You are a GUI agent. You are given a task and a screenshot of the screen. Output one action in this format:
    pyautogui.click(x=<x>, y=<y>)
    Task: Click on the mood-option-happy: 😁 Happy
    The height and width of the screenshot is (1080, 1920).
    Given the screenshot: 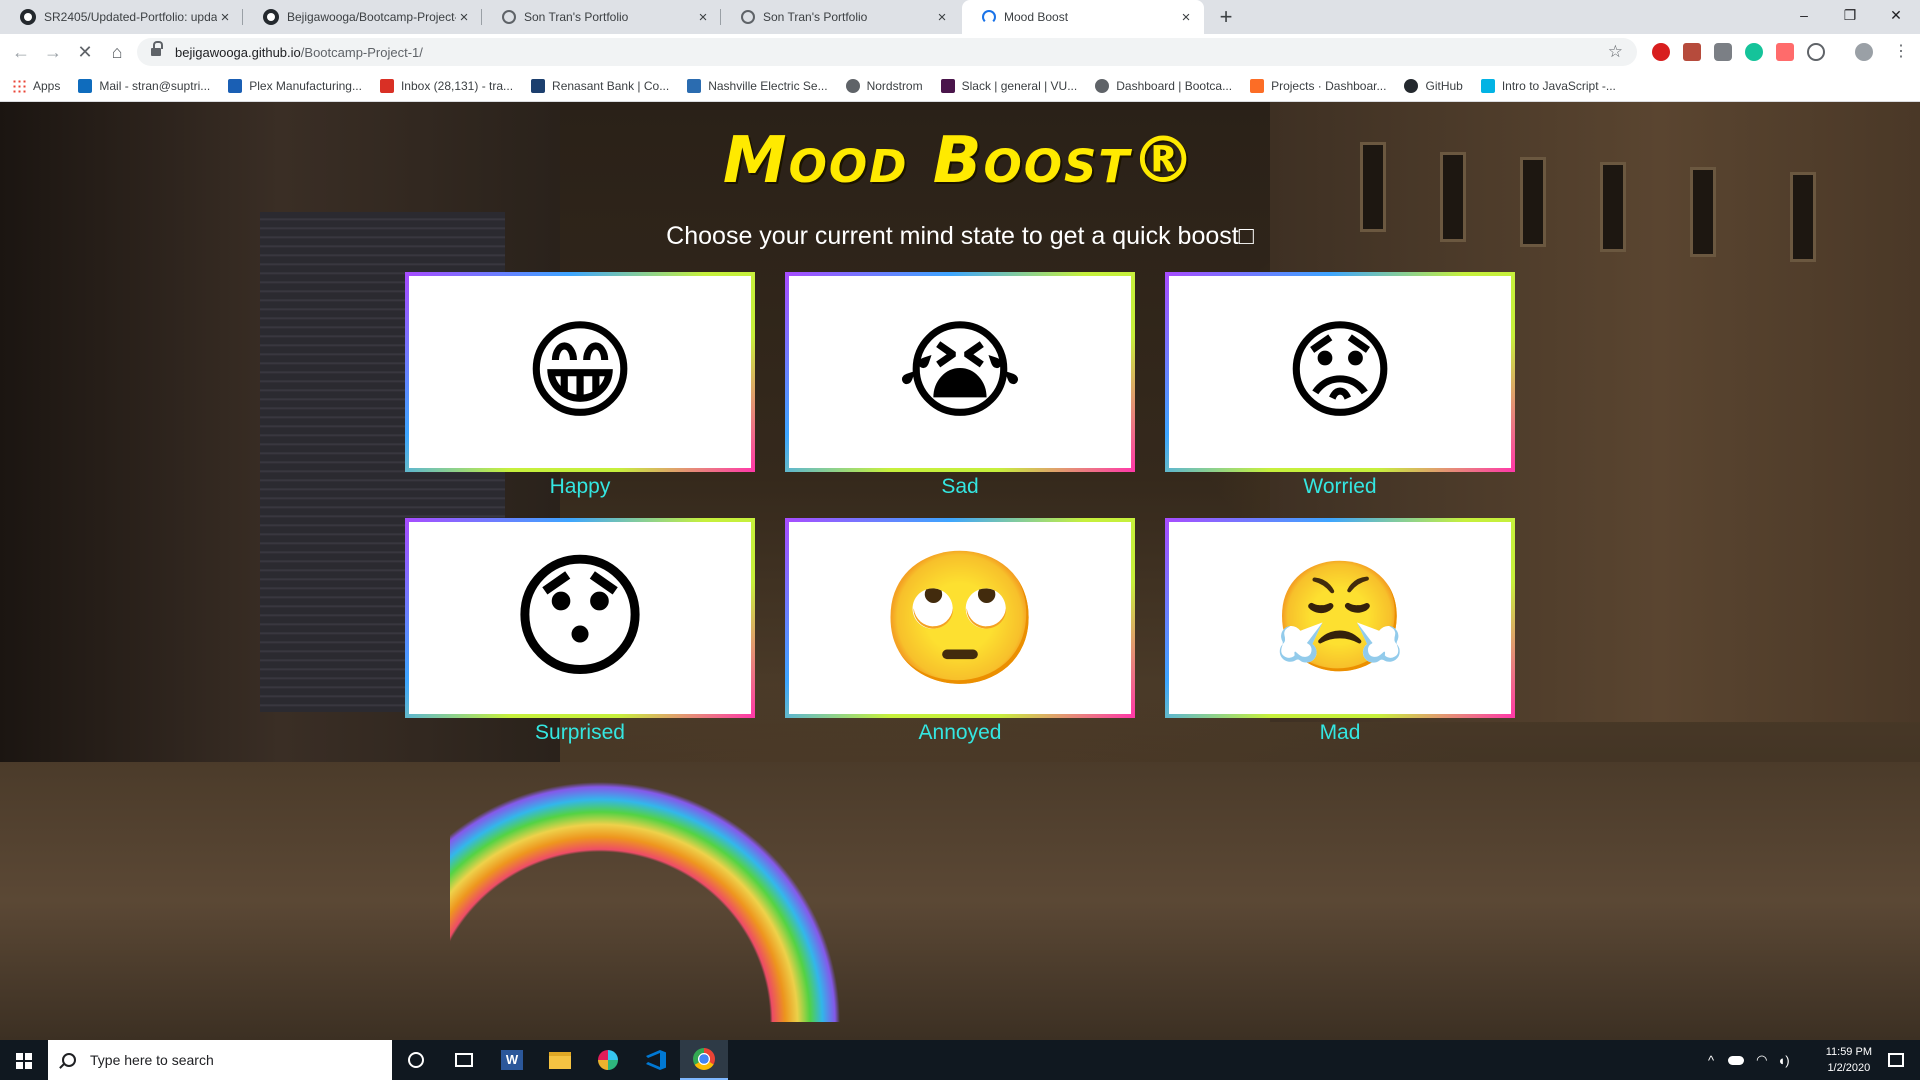 What is the action you would take?
    pyautogui.click(x=580, y=385)
    